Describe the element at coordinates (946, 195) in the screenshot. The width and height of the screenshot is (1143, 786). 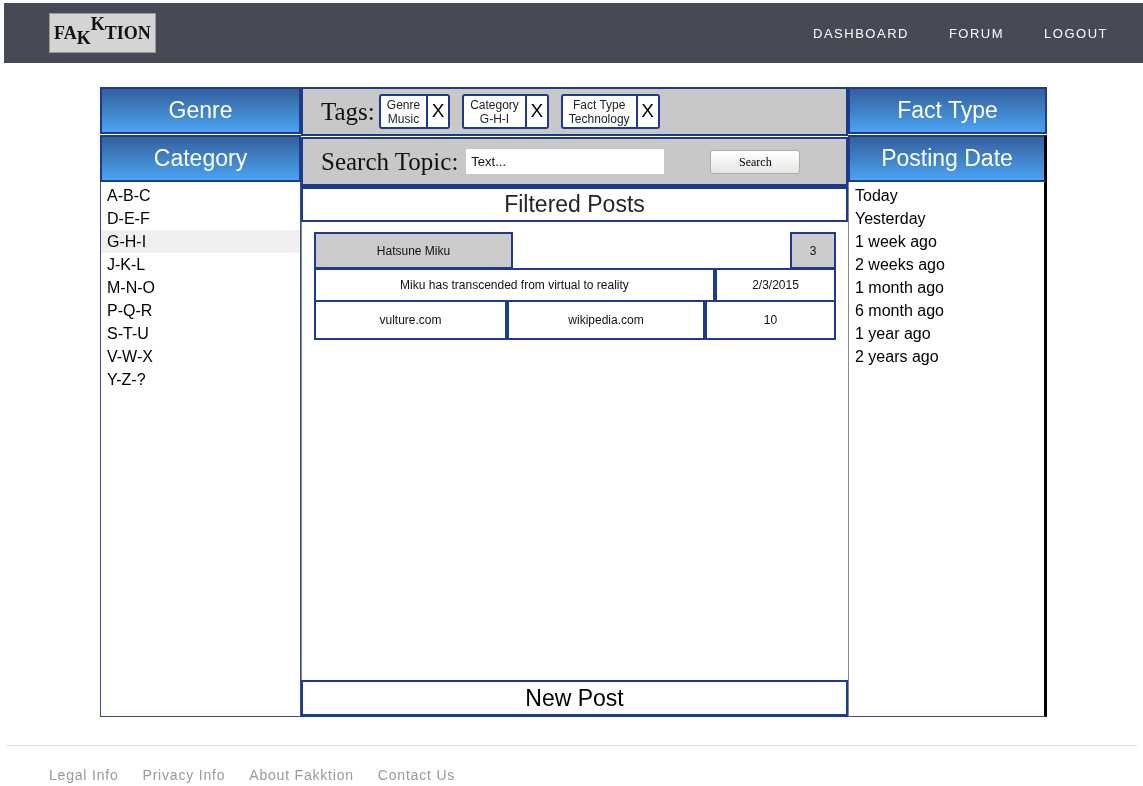
I see `date-filter-item: Today` at that location.